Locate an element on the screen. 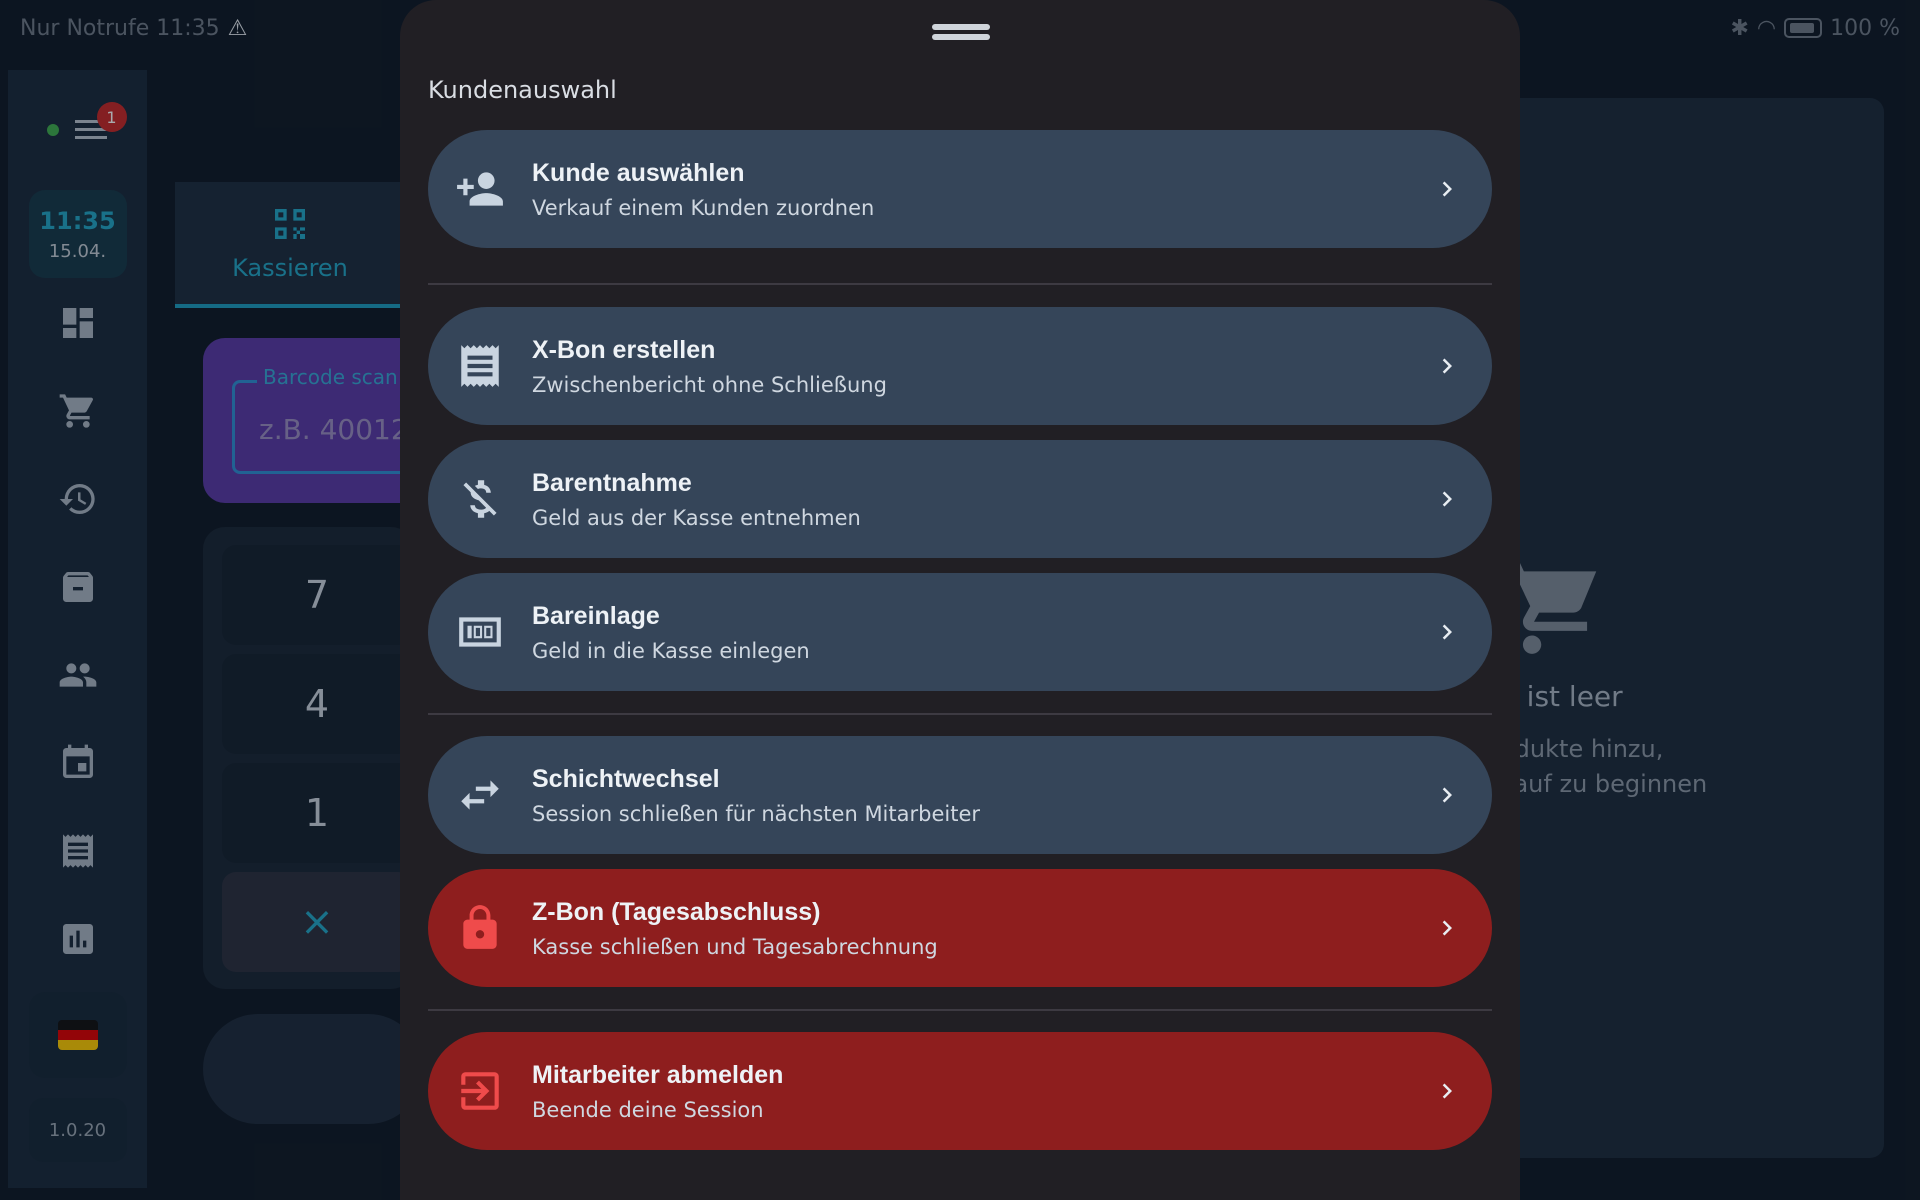  drag-handle is located at coordinates (961, 27).